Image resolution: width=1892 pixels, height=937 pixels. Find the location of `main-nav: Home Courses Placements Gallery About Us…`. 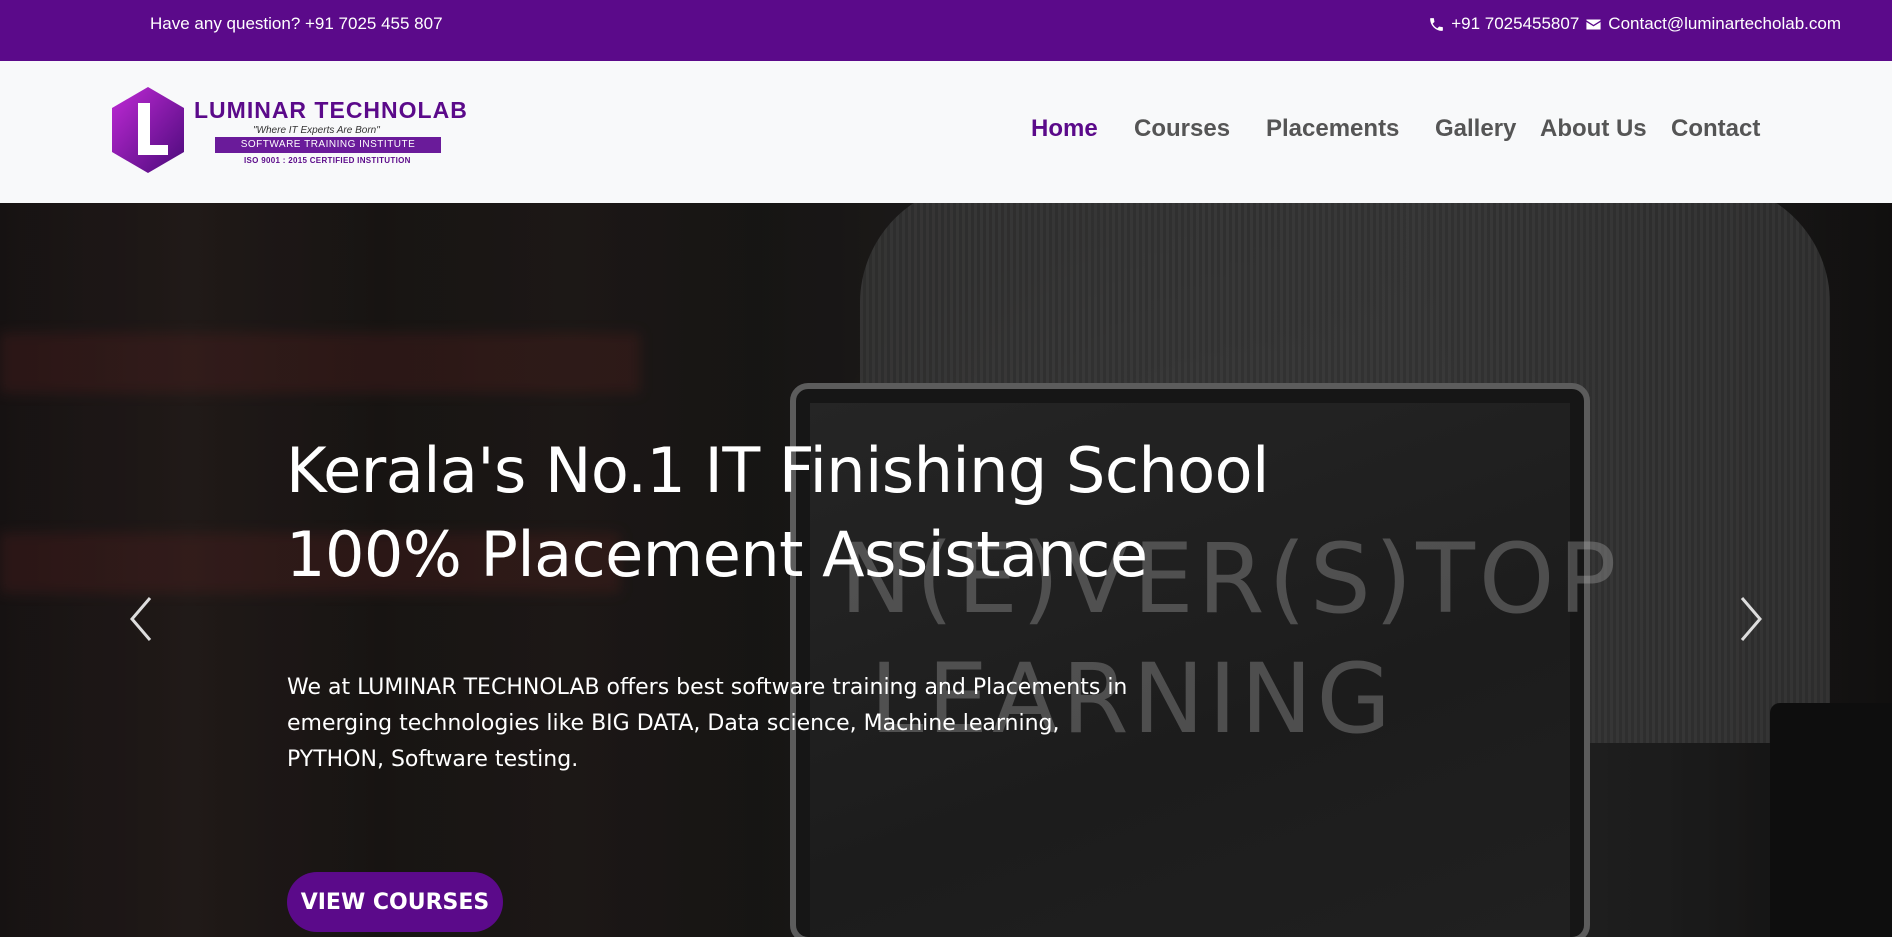

main-nav: Home Courses Placements Gallery About Us… is located at coordinates (946, 132).